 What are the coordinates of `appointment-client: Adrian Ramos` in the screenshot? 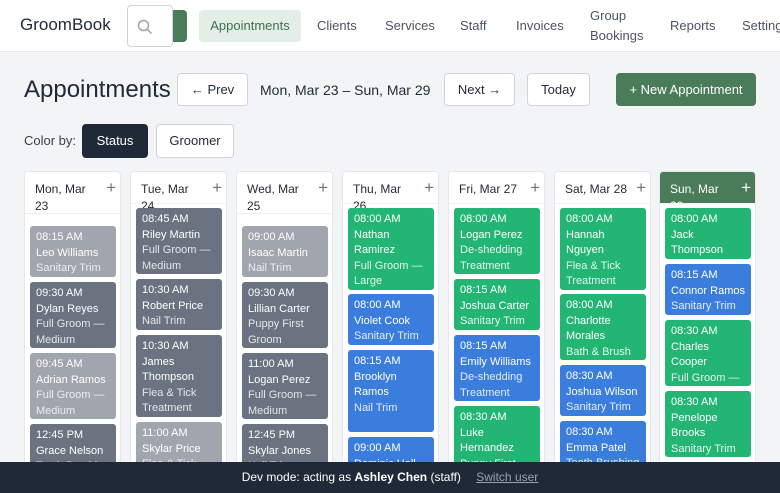 It's located at (71, 379).